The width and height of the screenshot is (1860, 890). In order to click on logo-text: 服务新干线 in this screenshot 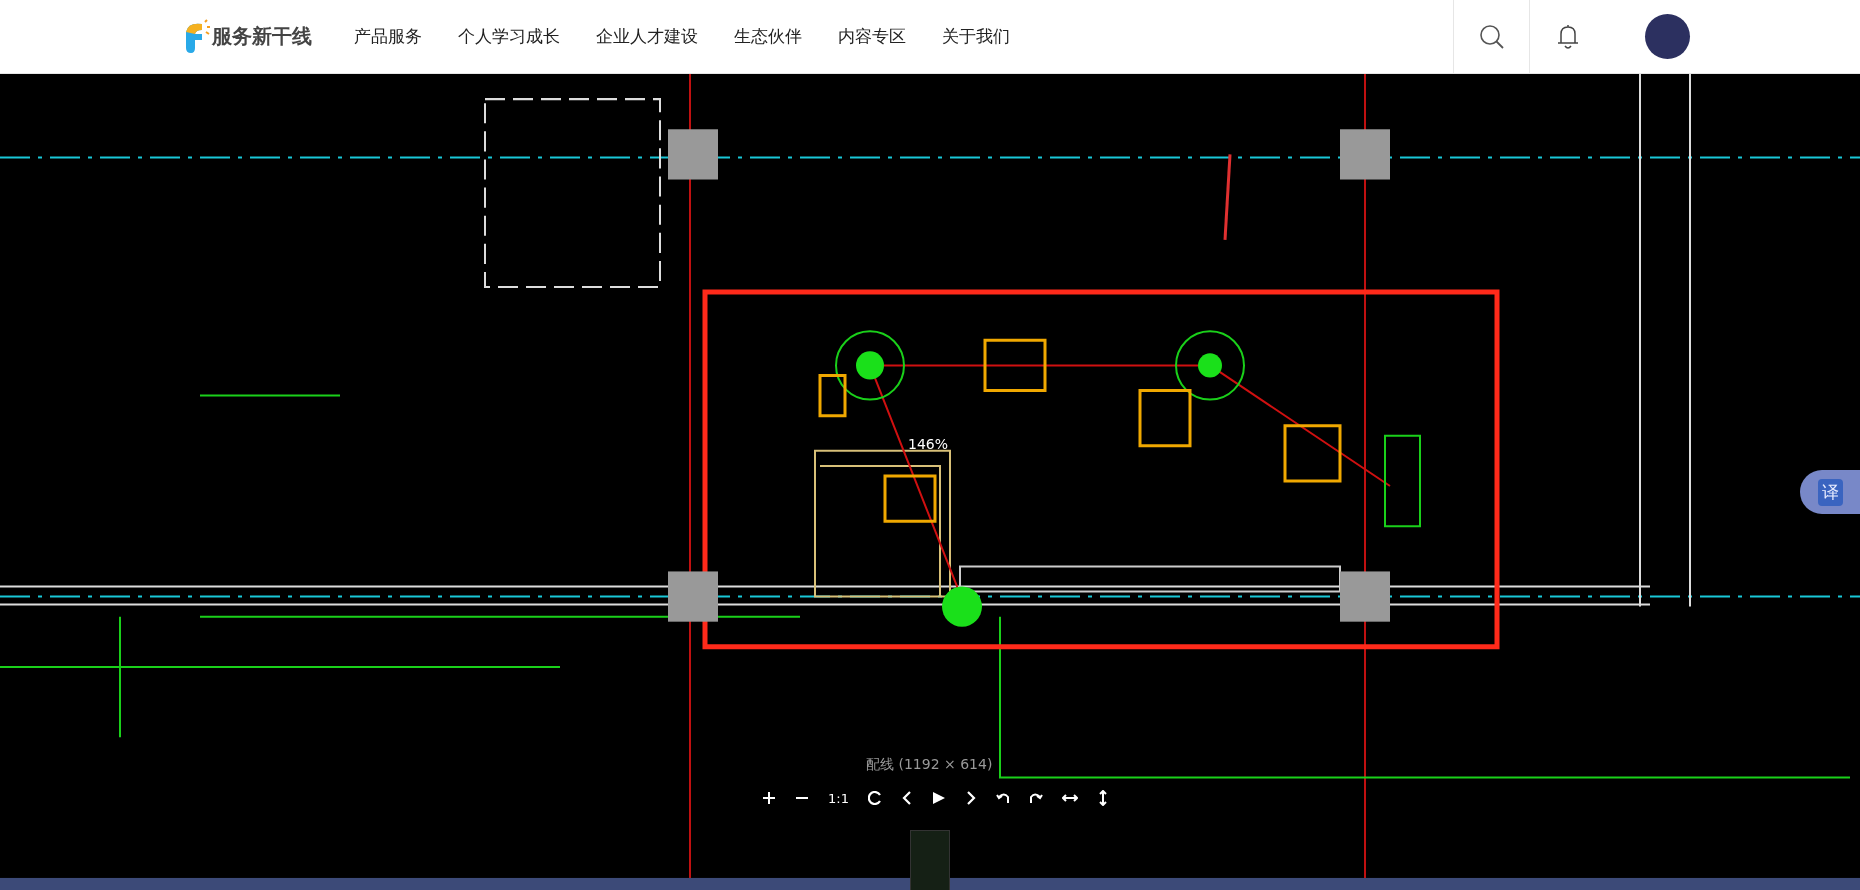, I will do `click(262, 36)`.